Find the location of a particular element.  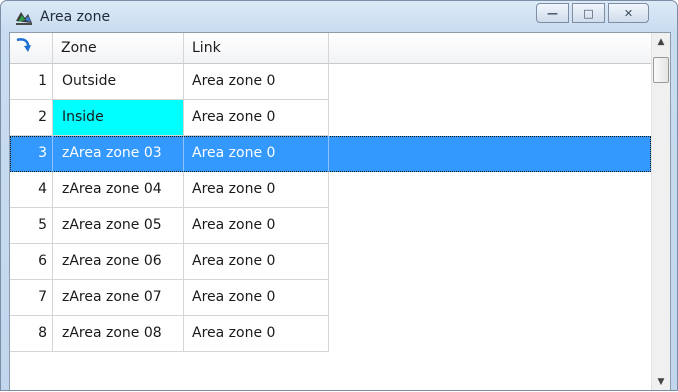

table-row-selected: 3 zArea zone 03 Area zone 0 is located at coordinates (330, 154).